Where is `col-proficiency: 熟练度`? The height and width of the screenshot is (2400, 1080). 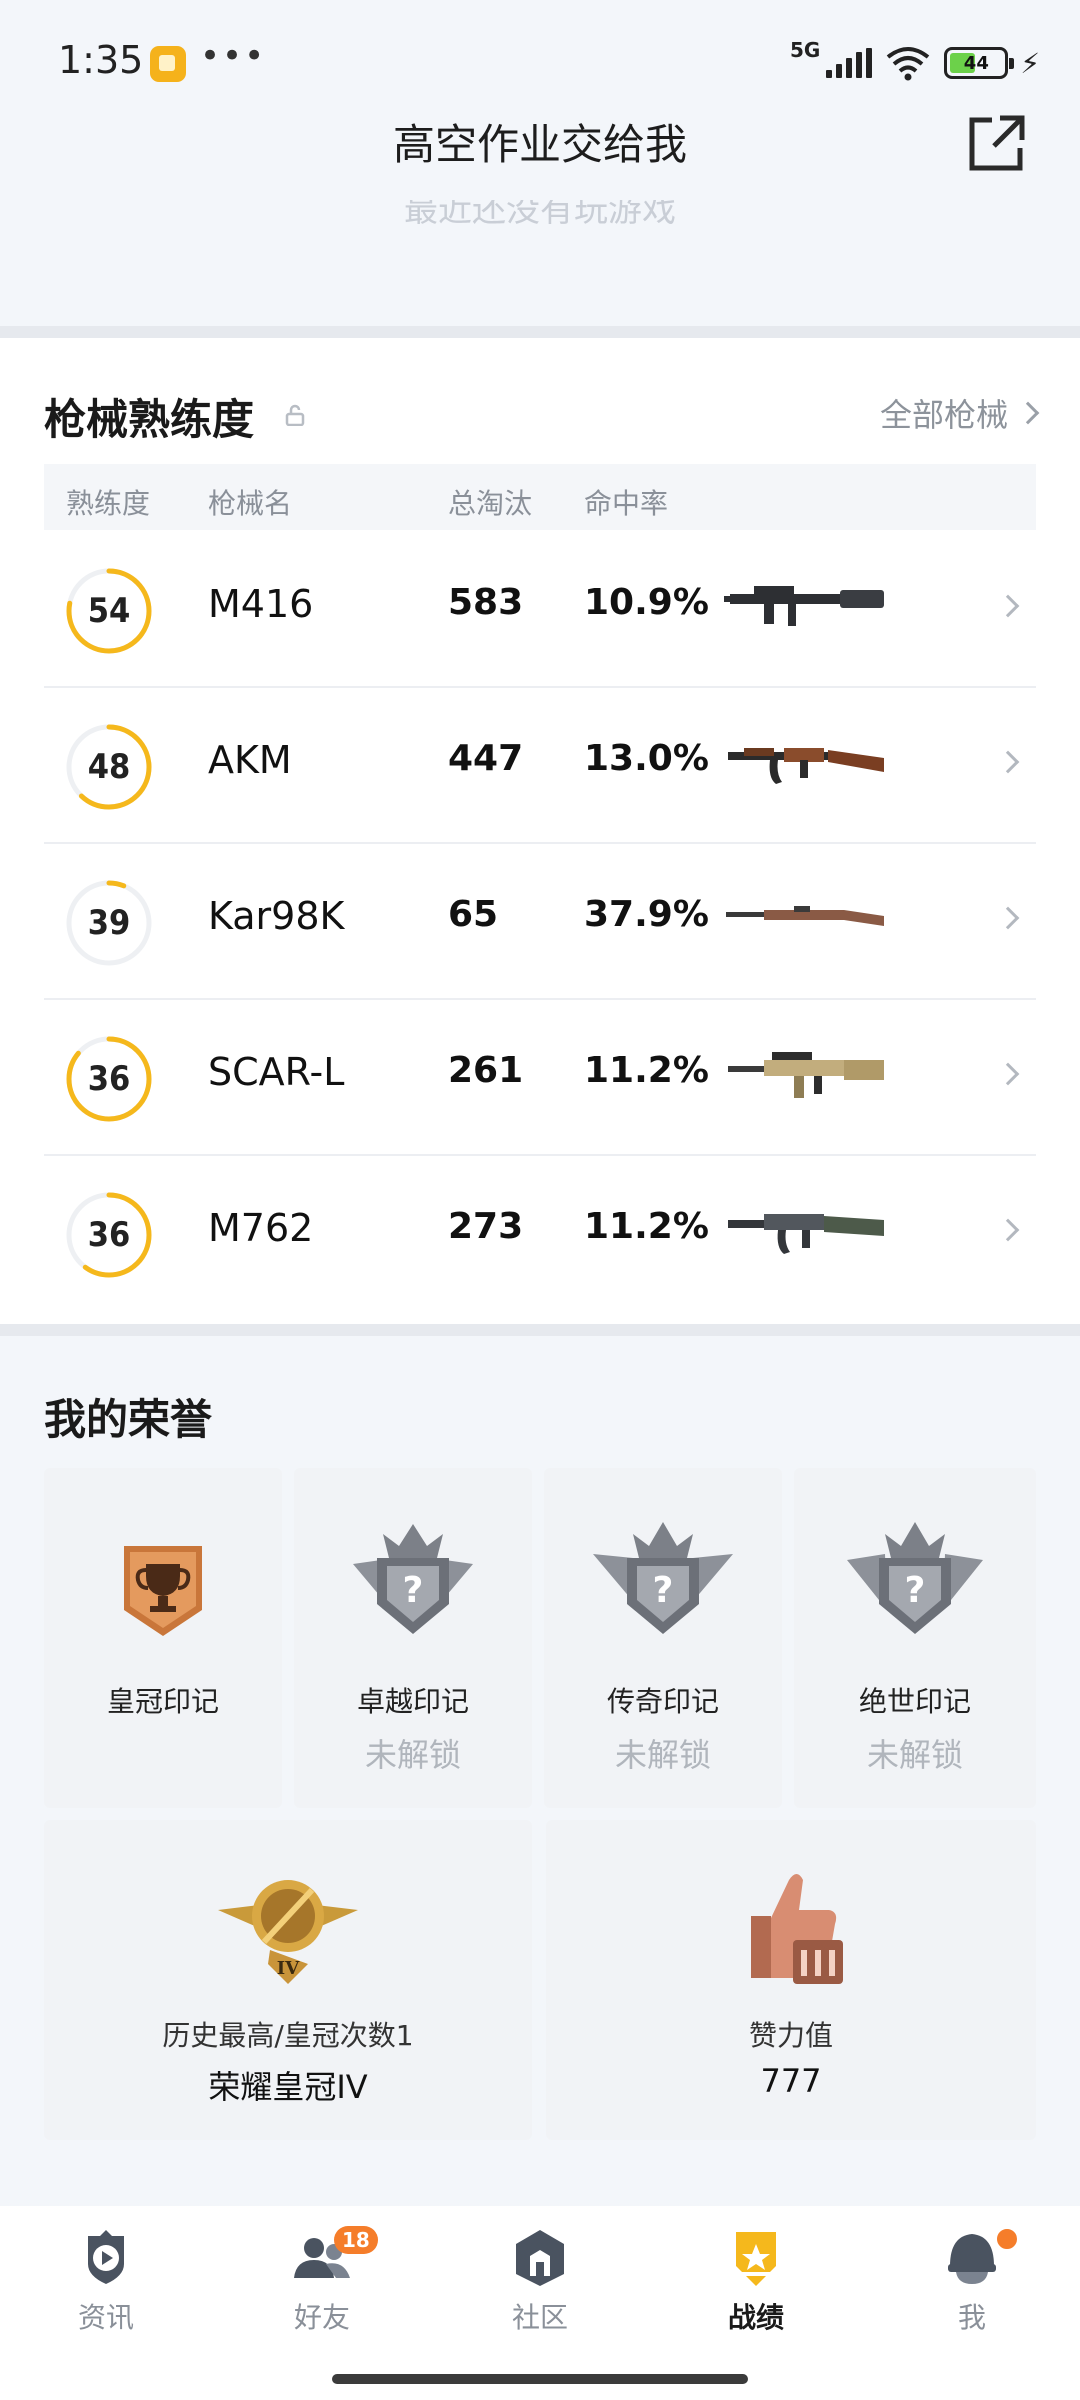 col-proficiency: 熟练度 is located at coordinates (108, 503).